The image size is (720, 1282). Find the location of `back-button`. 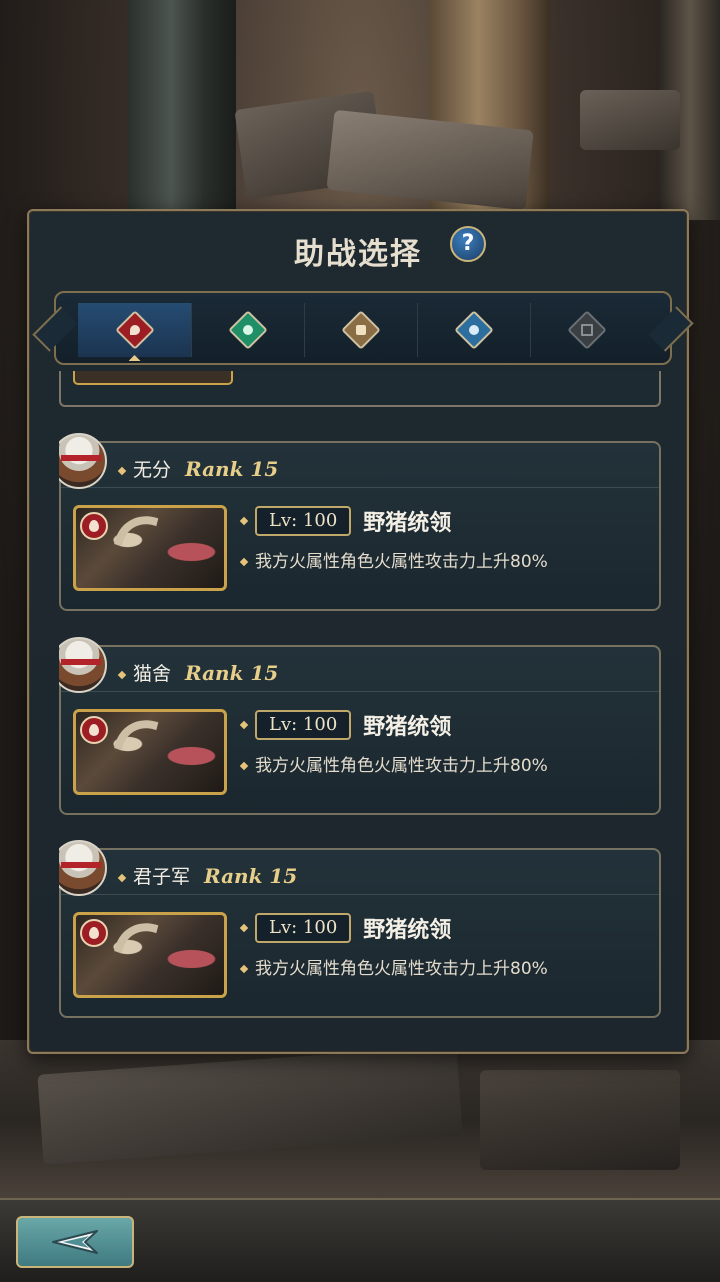

back-button is located at coordinates (75, 1242).